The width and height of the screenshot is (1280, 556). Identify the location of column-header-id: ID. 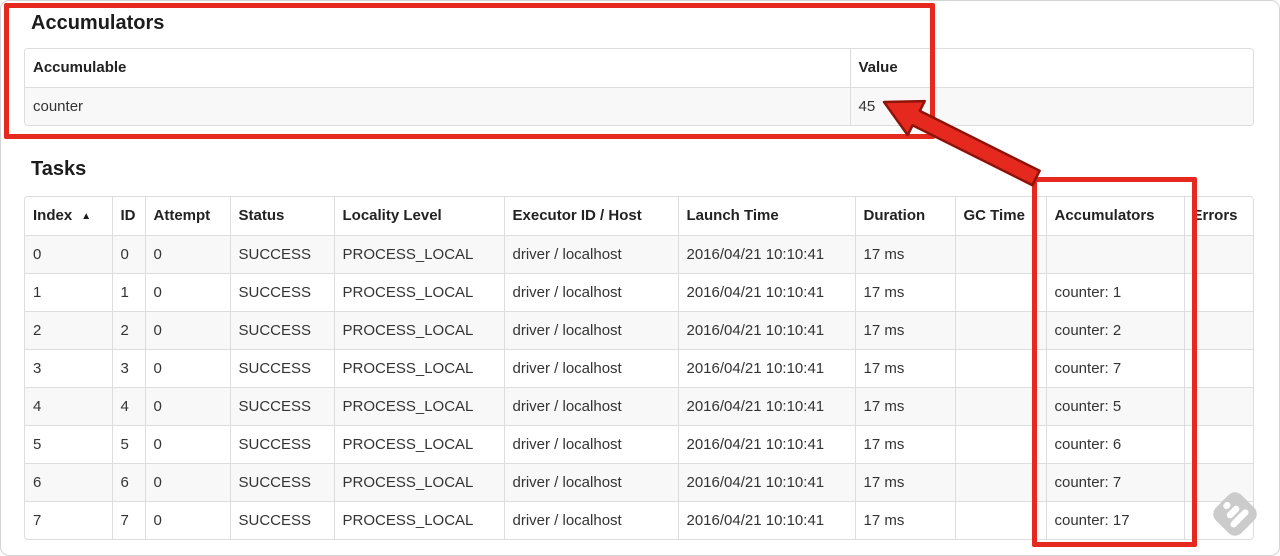
(128, 216).